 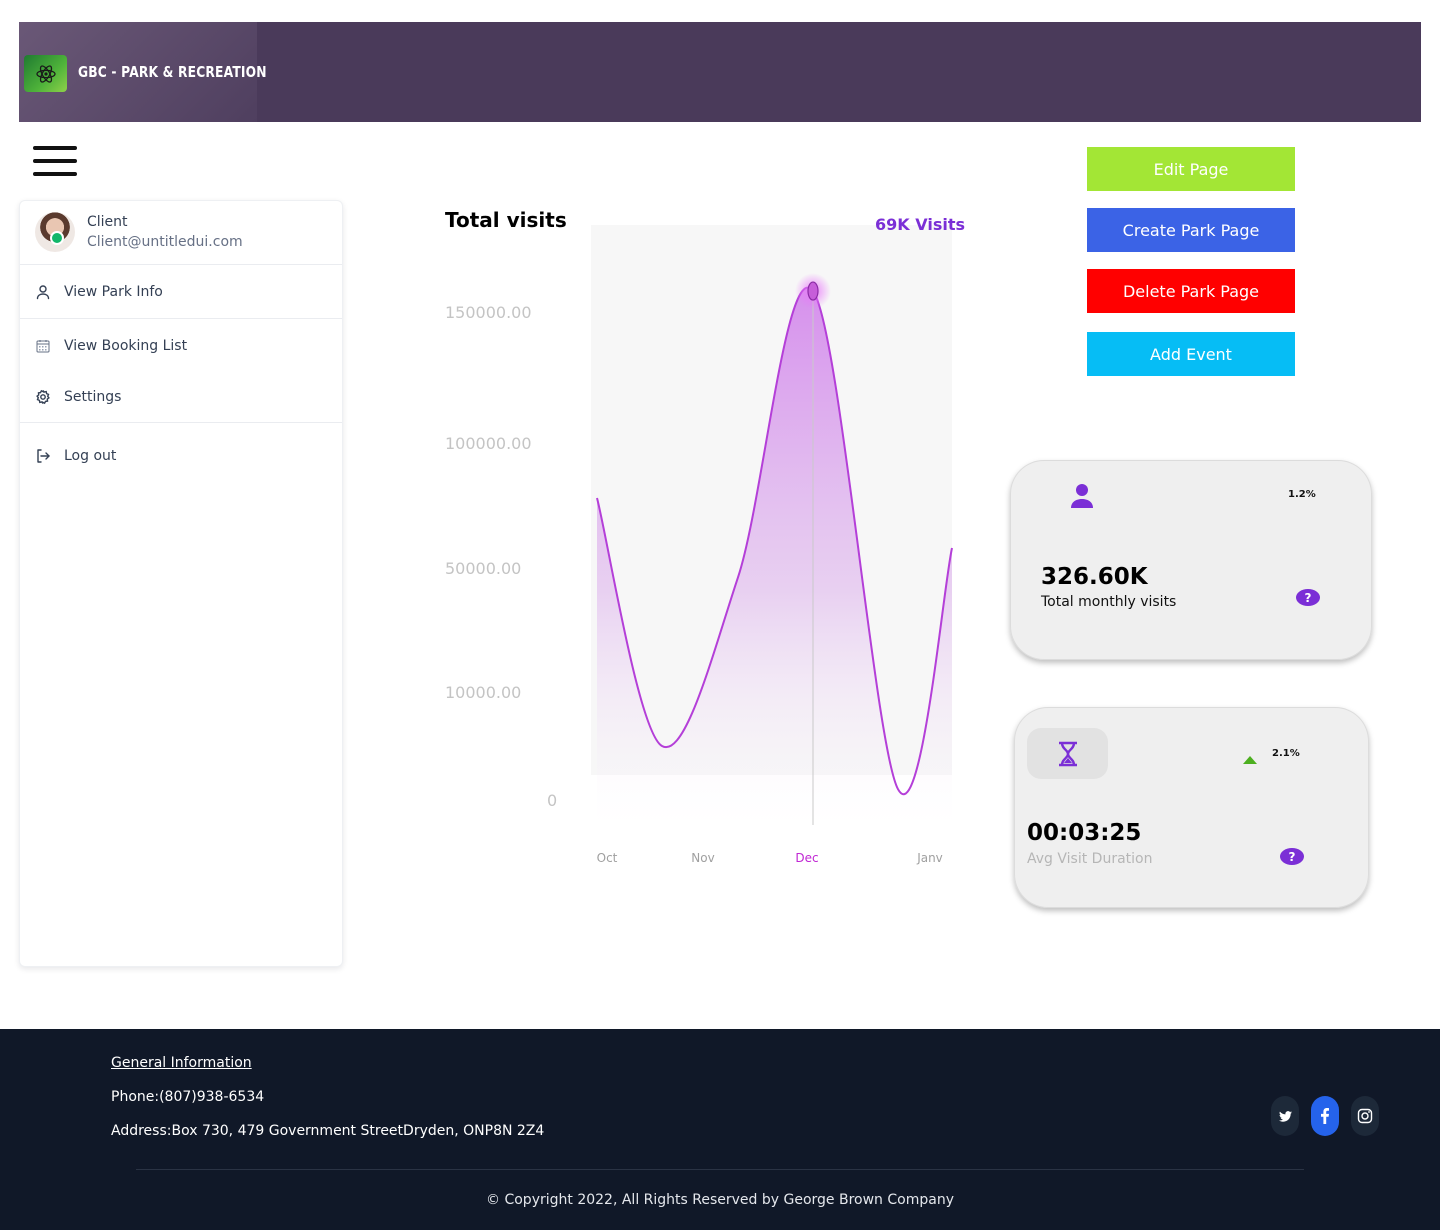 I want to click on gear-icon, so click(x=43, y=397).